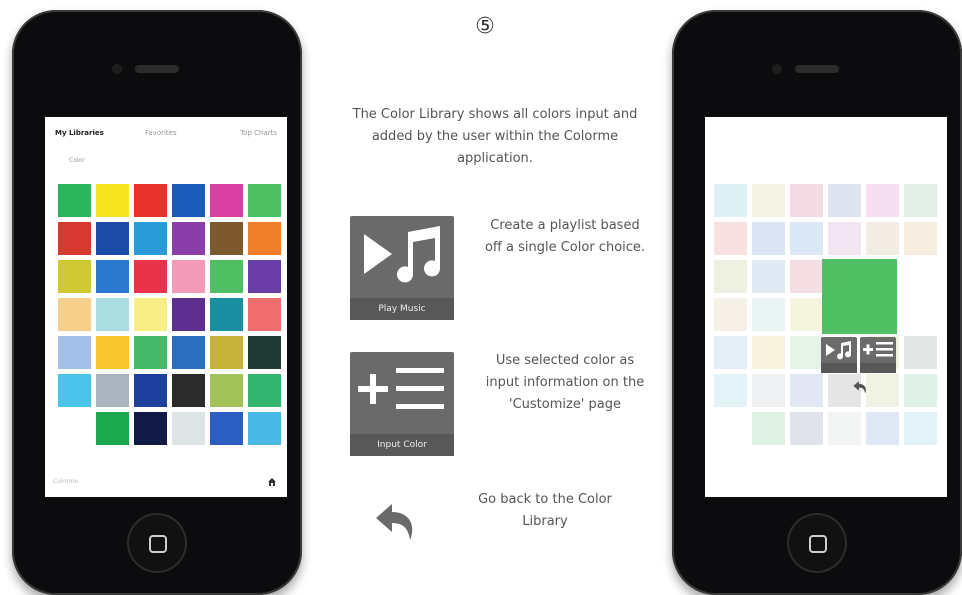  What do you see at coordinates (545, 510) in the screenshot?
I see `back-description: Go back to the Color Library` at bounding box center [545, 510].